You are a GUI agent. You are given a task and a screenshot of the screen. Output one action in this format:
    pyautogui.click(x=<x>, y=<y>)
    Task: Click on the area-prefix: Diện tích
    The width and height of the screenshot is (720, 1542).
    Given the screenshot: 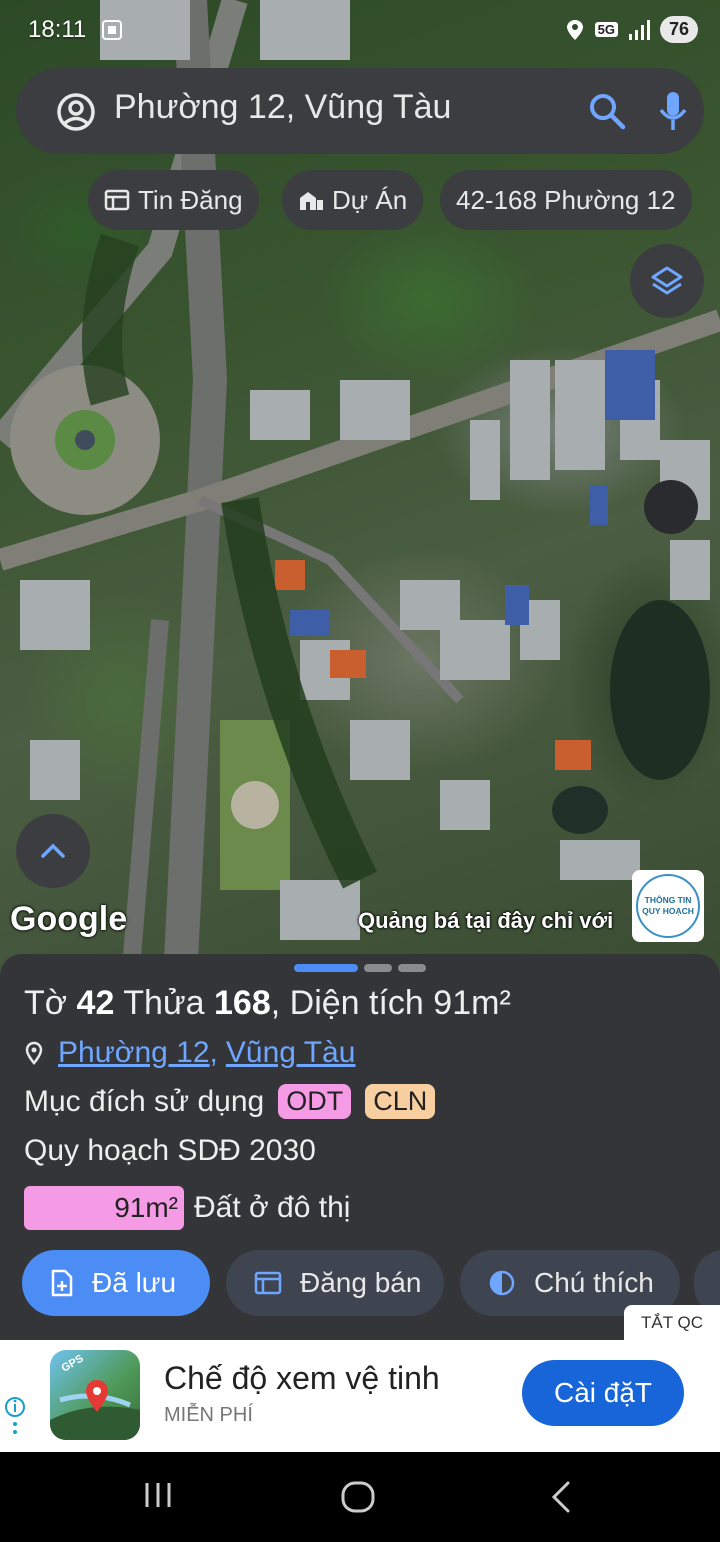 What is the action you would take?
    pyautogui.click(x=356, y=1003)
    